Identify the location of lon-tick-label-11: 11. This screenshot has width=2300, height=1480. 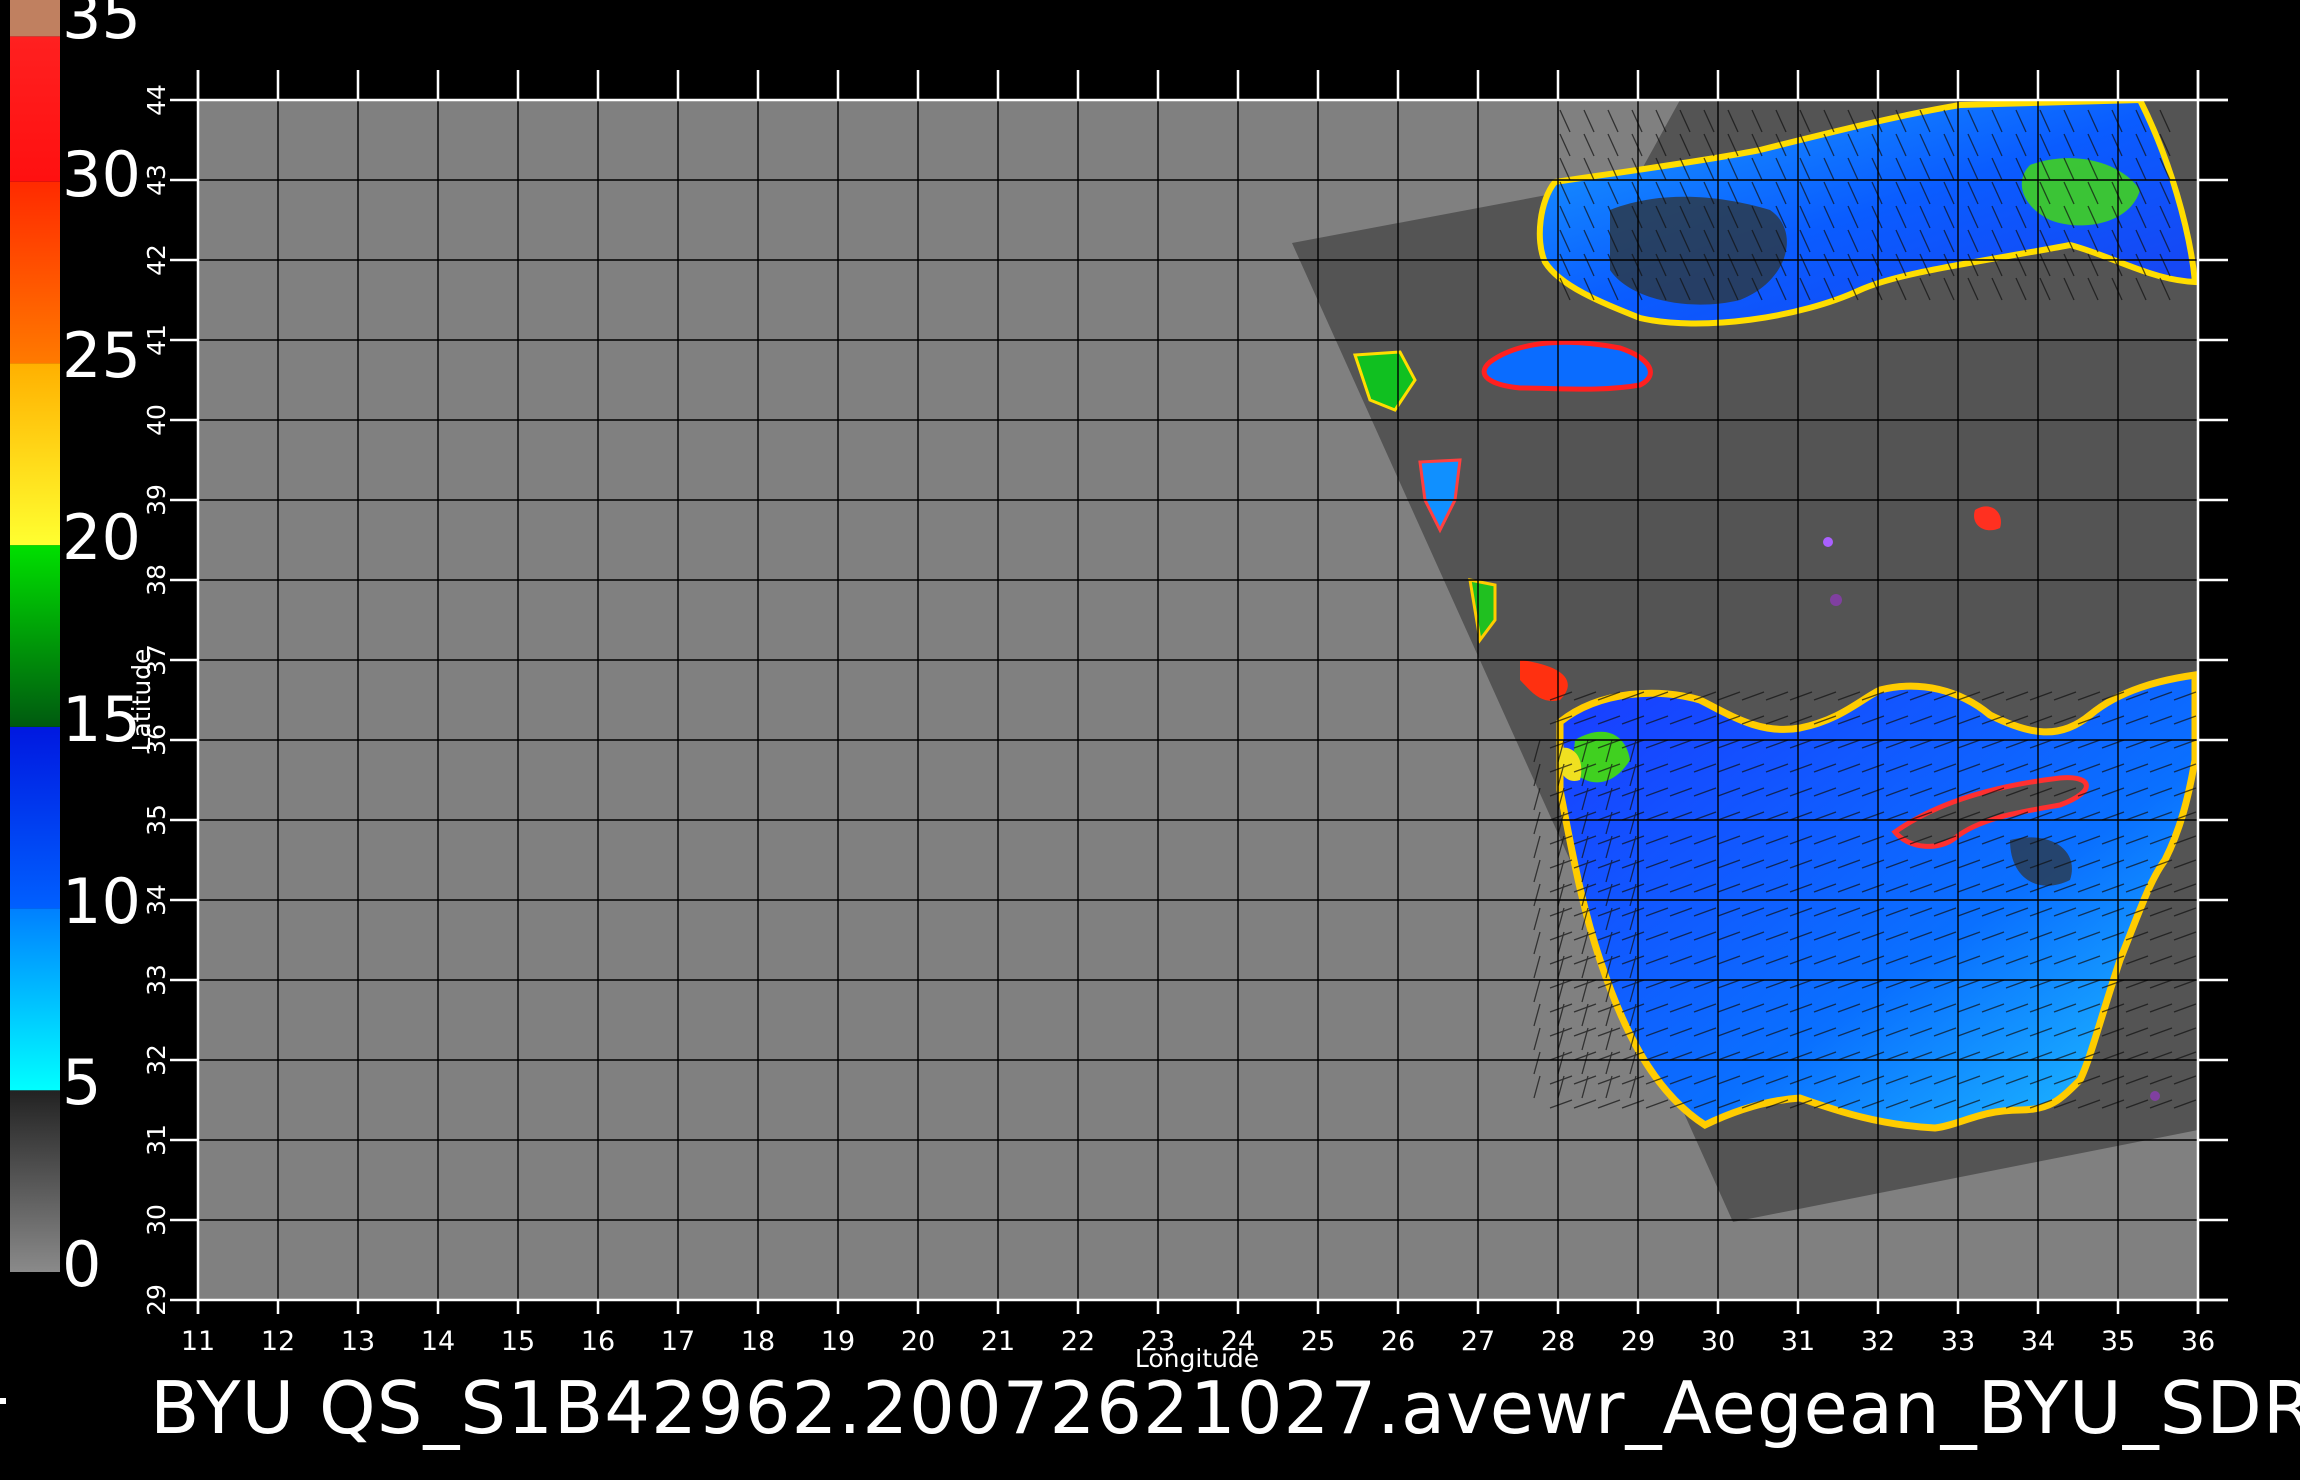
(198, 1341).